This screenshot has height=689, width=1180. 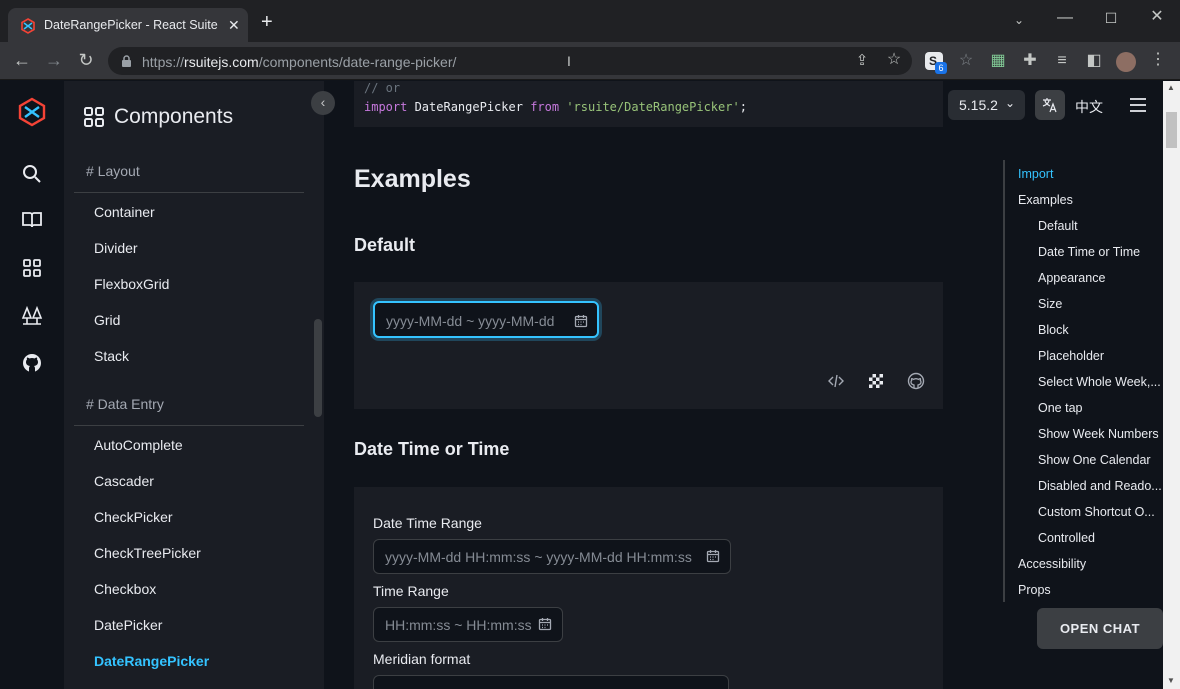 I want to click on toc-item: Block, so click(x=1053, y=330).